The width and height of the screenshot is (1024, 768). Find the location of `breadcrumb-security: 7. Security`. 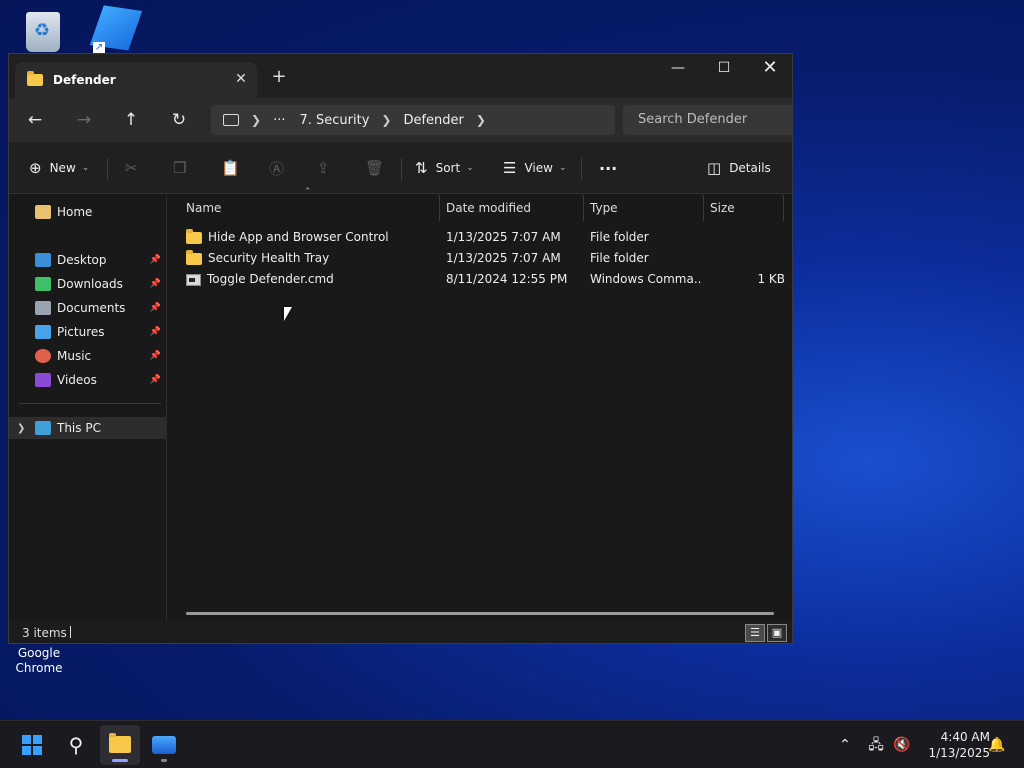

breadcrumb-security: 7. Security is located at coordinates (334, 120).